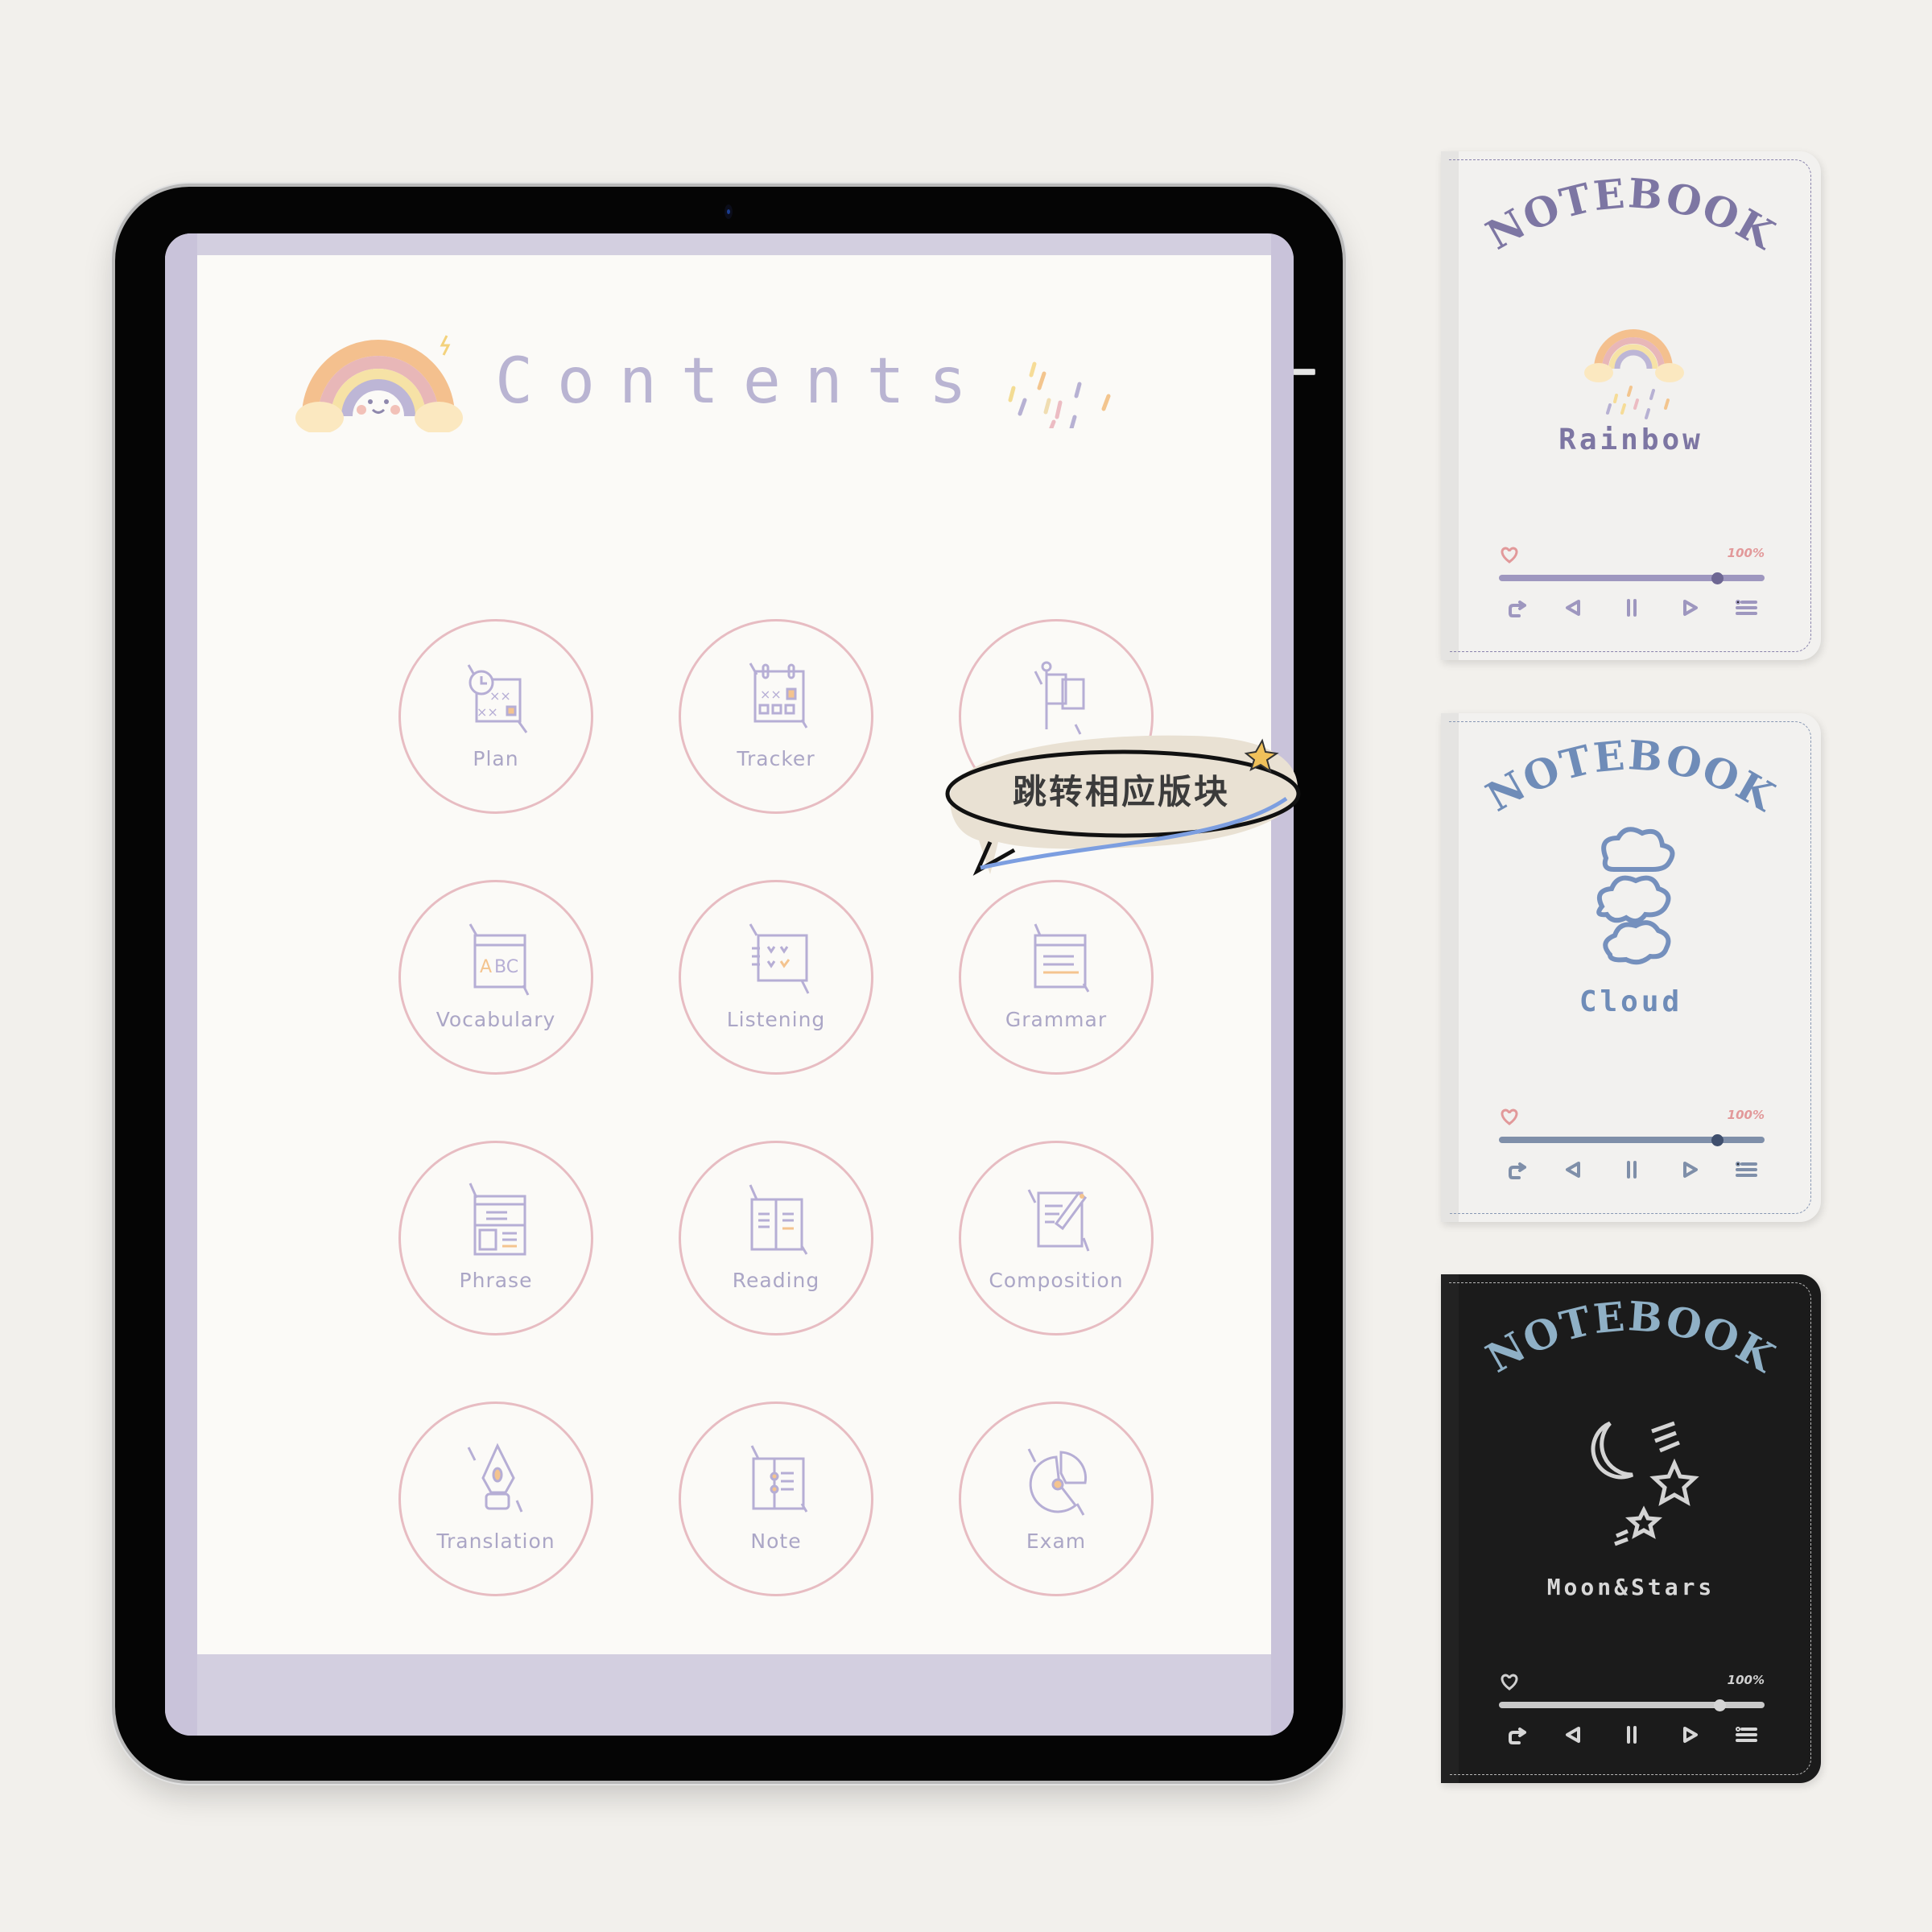  Describe the element at coordinates (776, 758) in the screenshot. I see `menu-label: Tracker` at that location.